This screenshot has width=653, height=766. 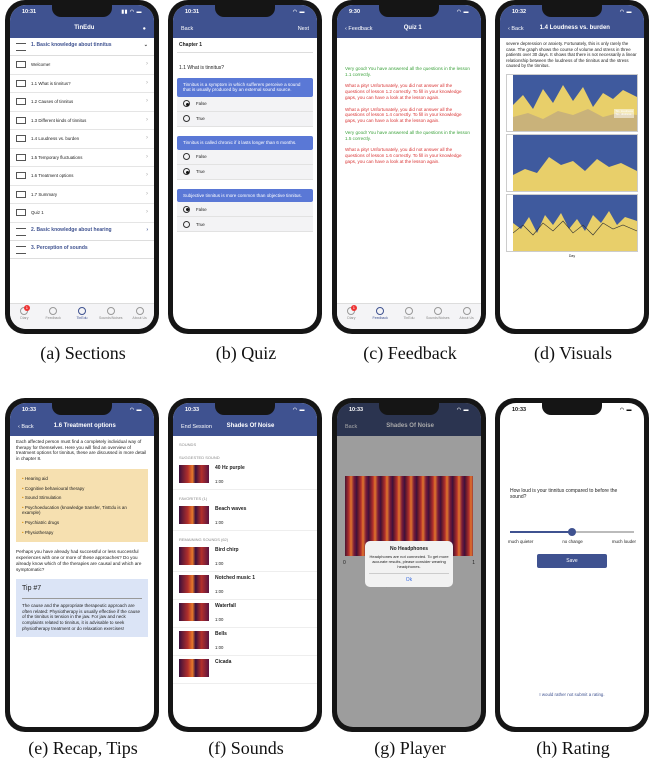 What do you see at coordinates (110, 311) in the screenshot?
I see `speaker-icon` at bounding box center [110, 311].